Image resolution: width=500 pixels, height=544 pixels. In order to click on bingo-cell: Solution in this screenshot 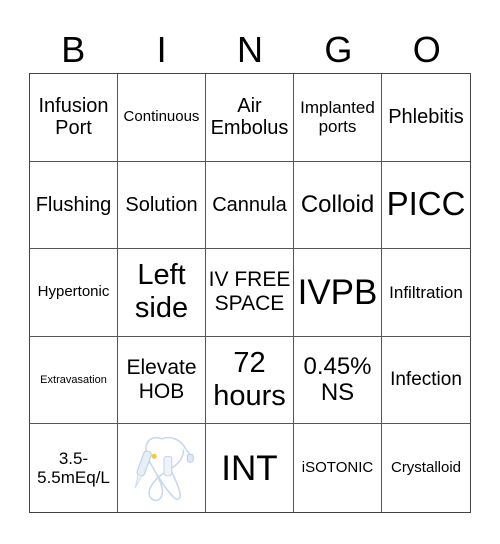, I will do `click(162, 205)`.